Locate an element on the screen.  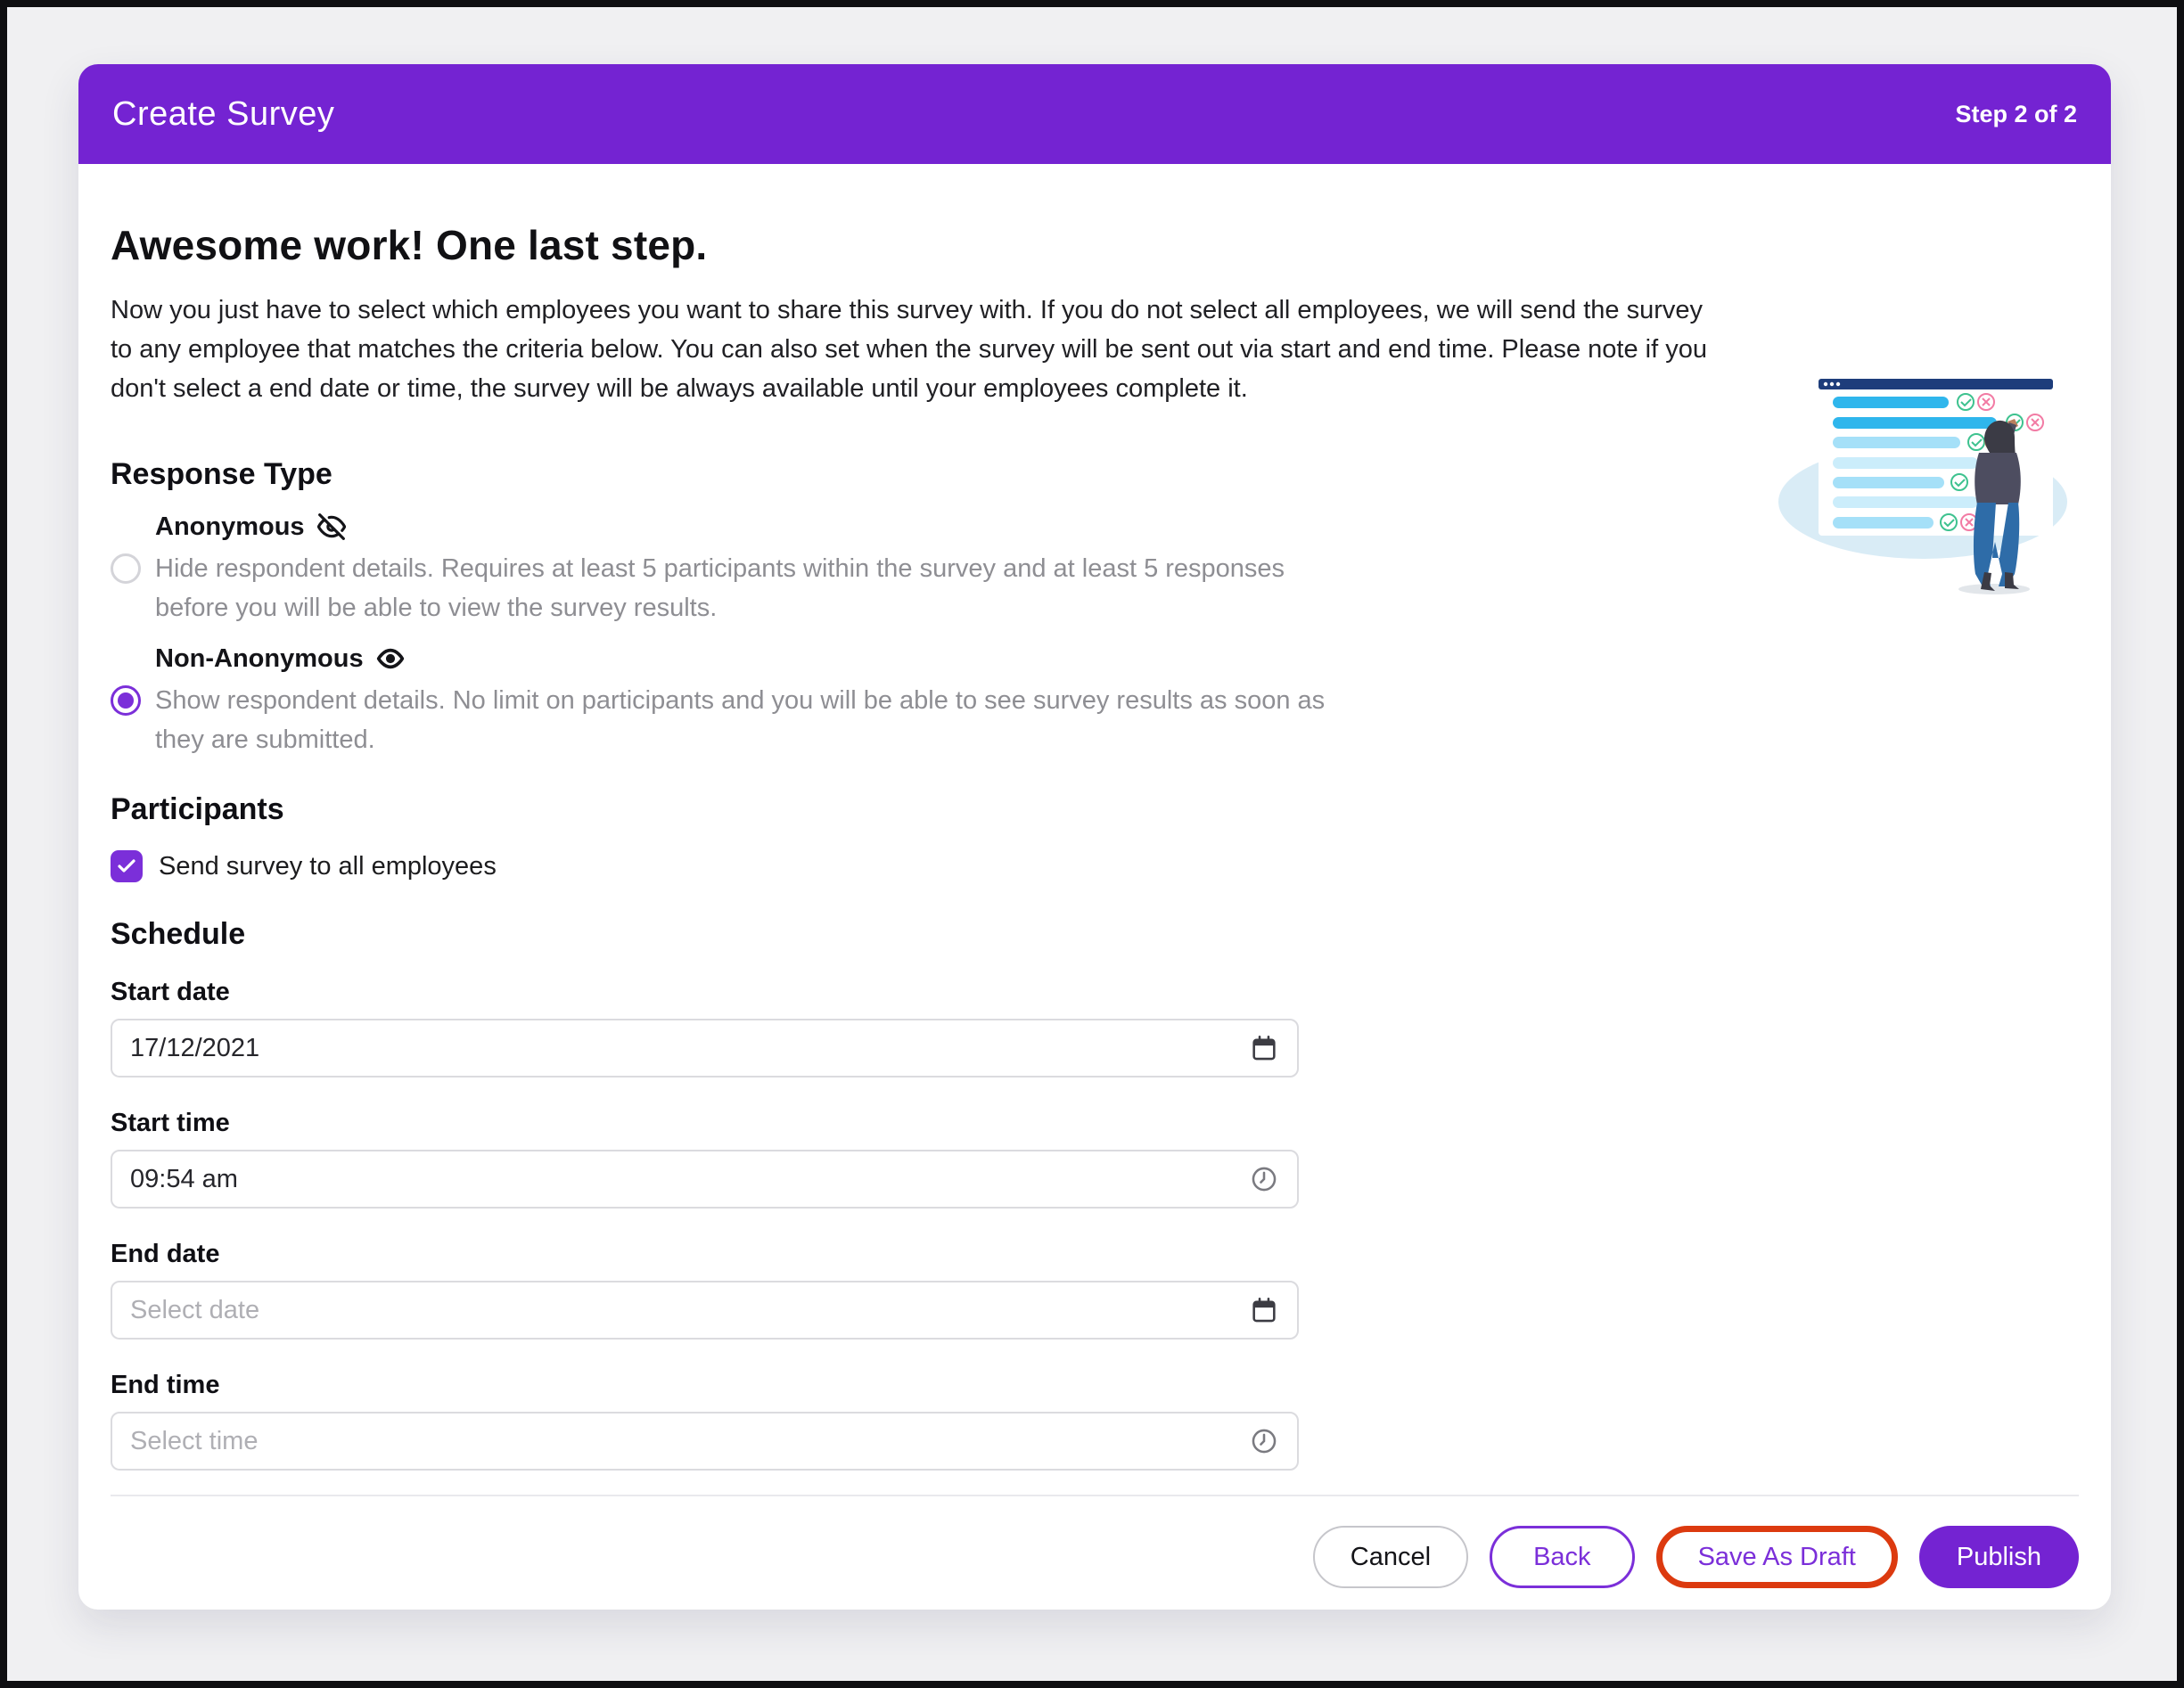
end-date-field is located at coordinates (705, 1310).